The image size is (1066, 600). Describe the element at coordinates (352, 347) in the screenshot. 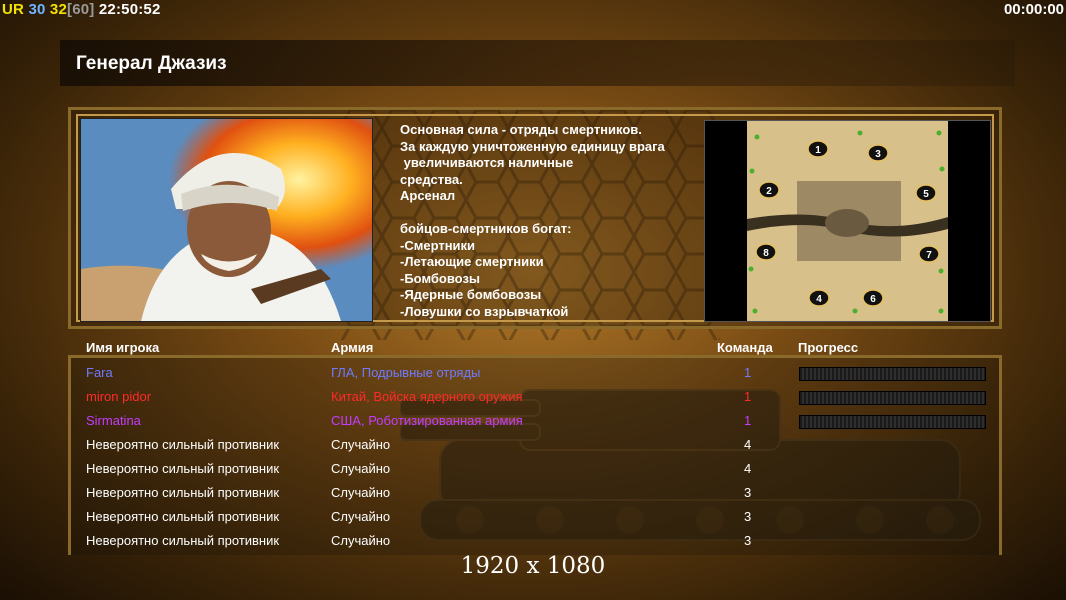

I see `header-army: Армия` at that location.